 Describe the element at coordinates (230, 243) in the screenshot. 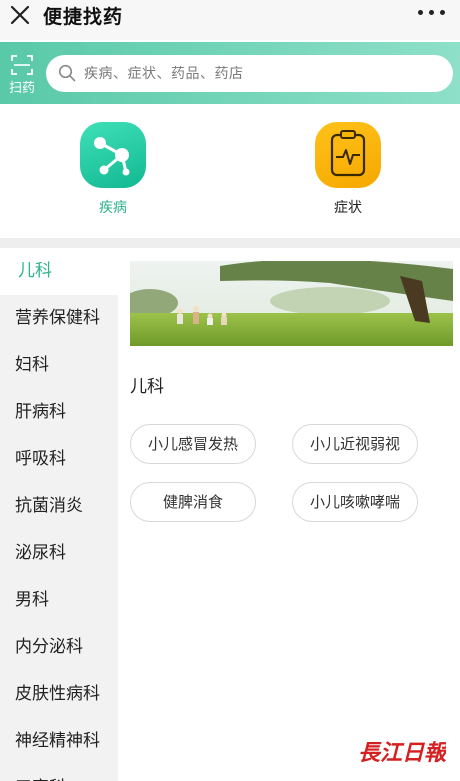

I see `section-divider` at that location.